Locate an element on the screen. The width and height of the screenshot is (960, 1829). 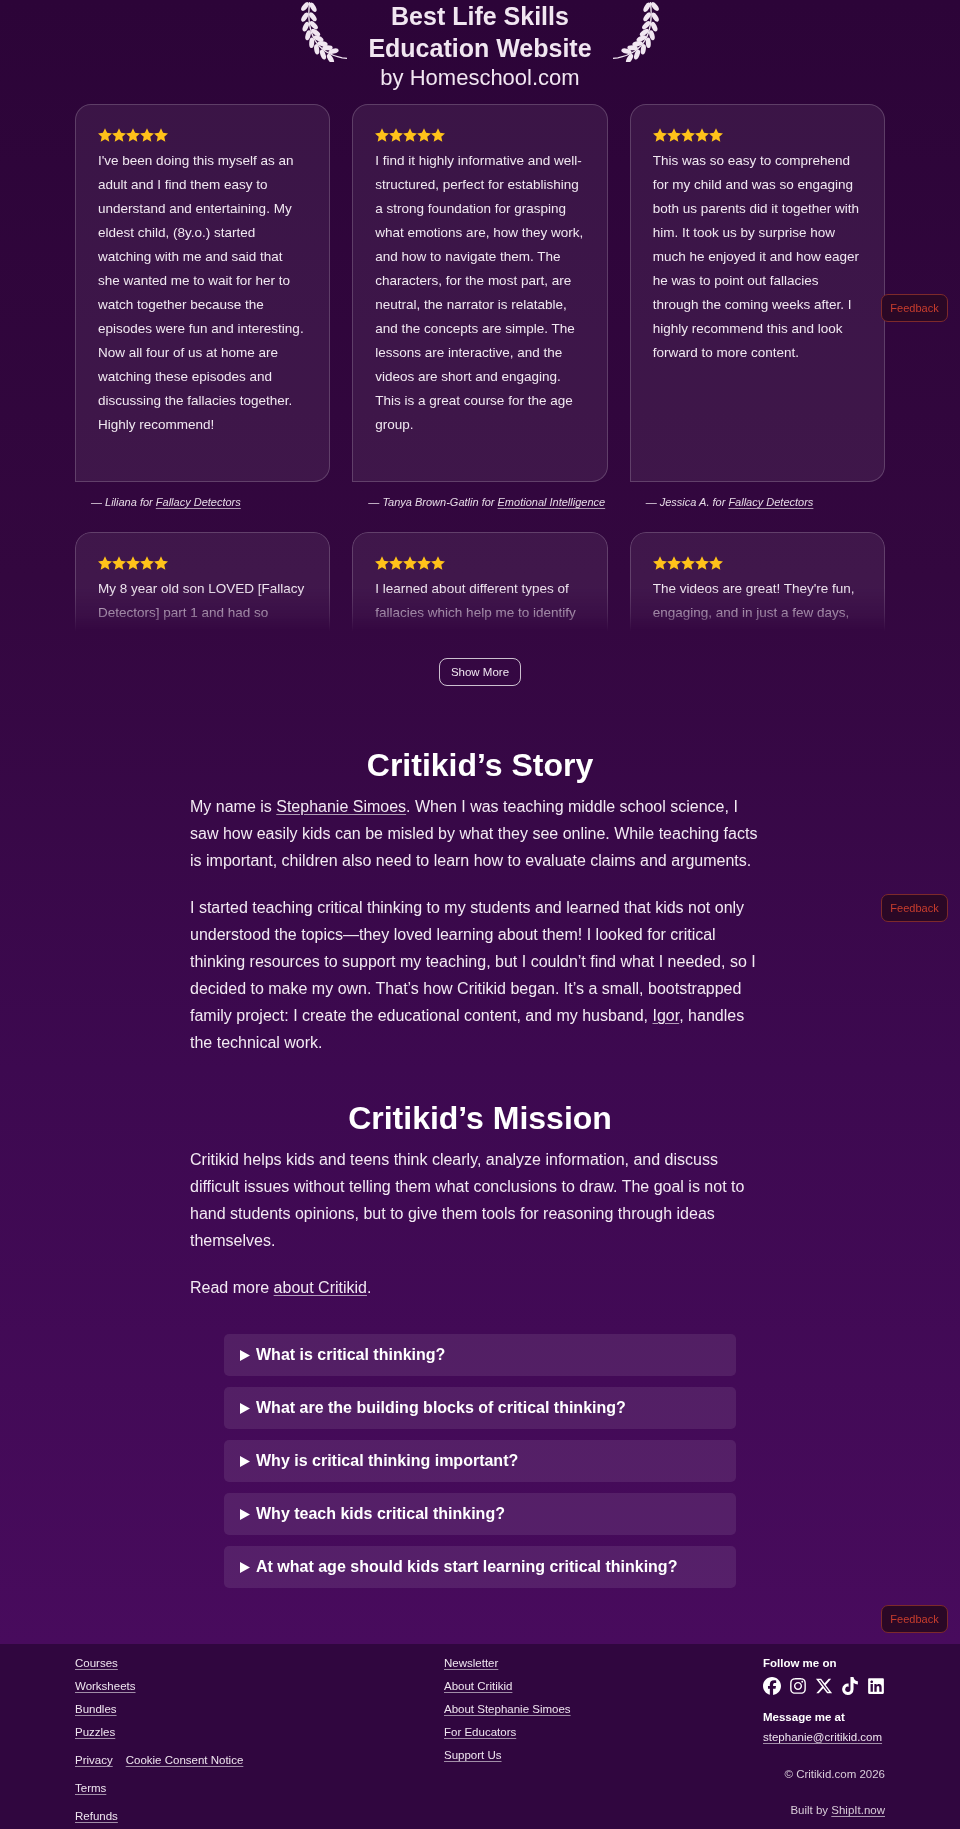
review-text: I find it highly informative and well-structured, perfect for establishing a strong foundation for grasping what emotions are, how they work, and how to navigate them. The characters, for the most part, are neutral, the narrator is relatable, and the concepts are simple. The lessons are interactive, and the videos are short and engaging. This is a great course for the age group. is located at coordinates (480, 293).